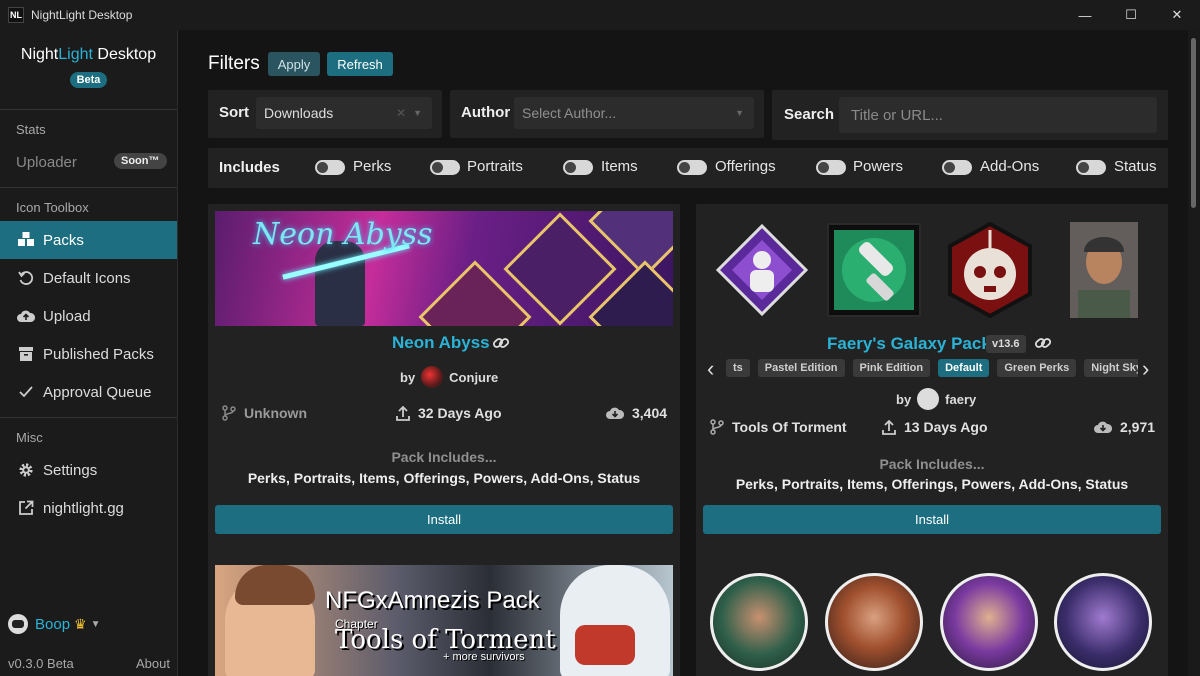  I want to click on sidebar-item-published-packs: Published Packs, so click(88, 354).